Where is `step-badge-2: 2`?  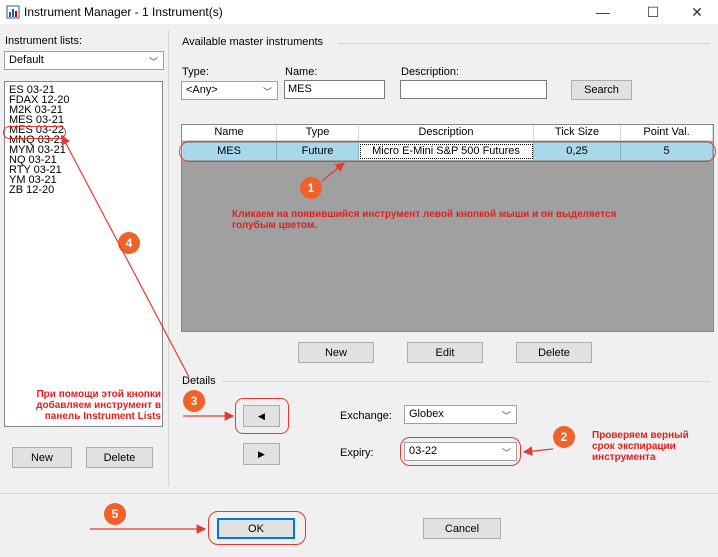
step-badge-2: 2 is located at coordinates (564, 437).